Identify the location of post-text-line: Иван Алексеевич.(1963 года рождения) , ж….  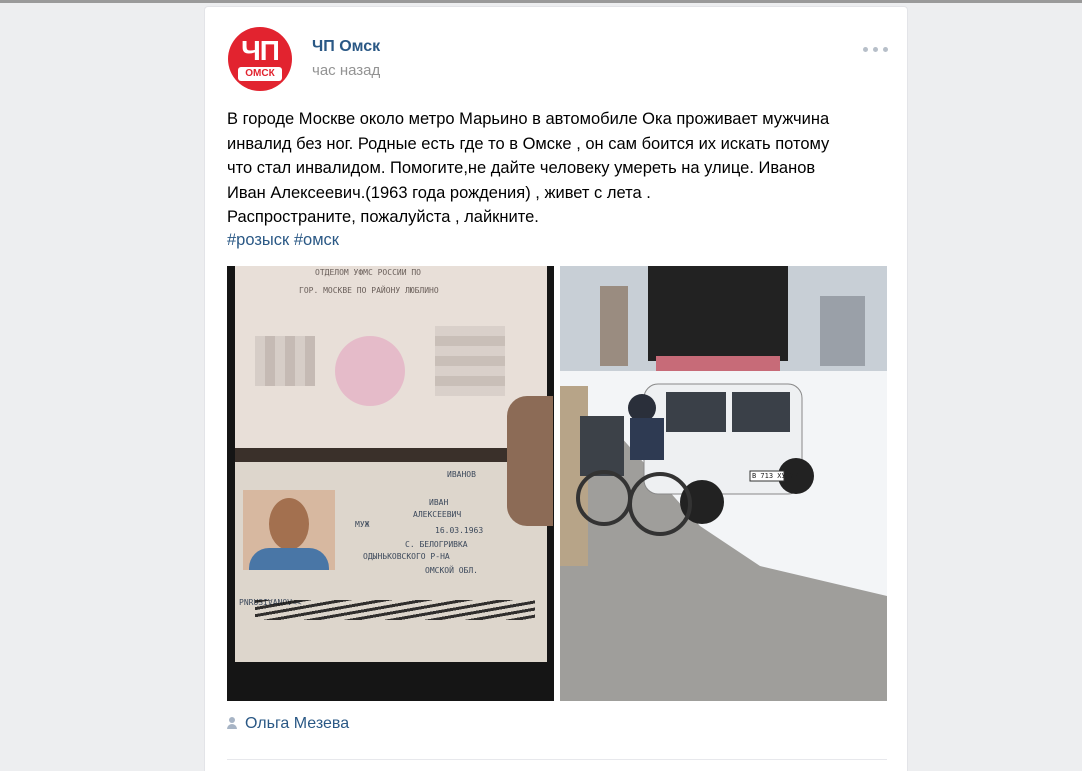
(439, 192).